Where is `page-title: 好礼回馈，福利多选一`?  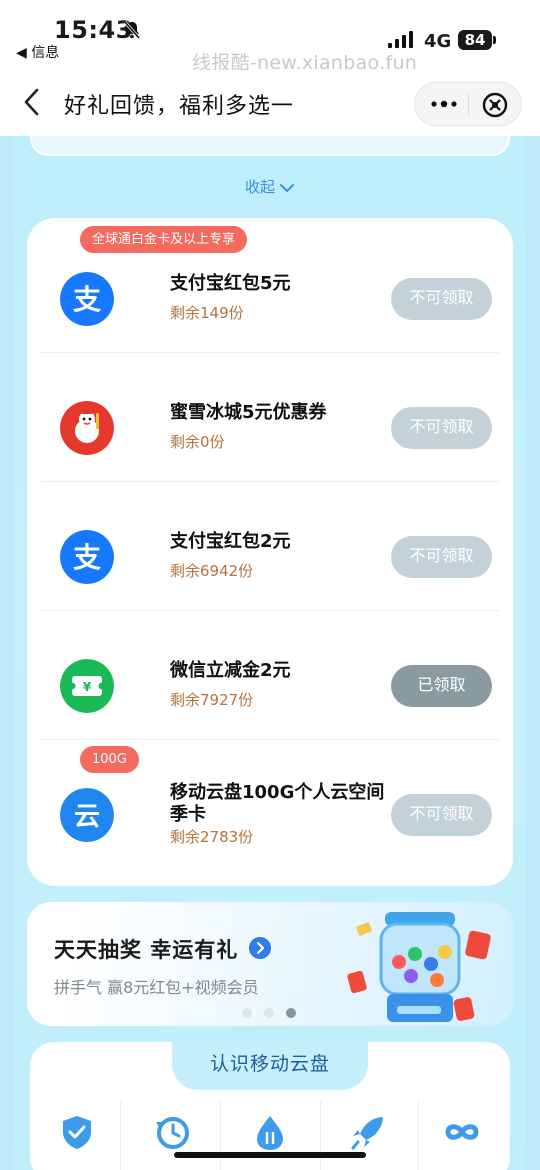 page-title: 好礼回馈，福利多选一 is located at coordinates (179, 106).